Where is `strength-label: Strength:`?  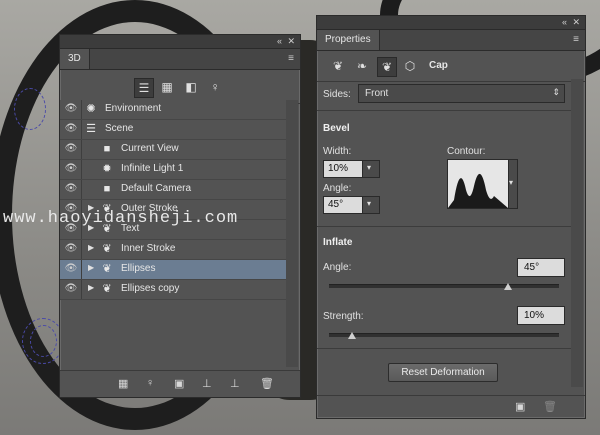 strength-label: Strength: is located at coordinates (343, 316).